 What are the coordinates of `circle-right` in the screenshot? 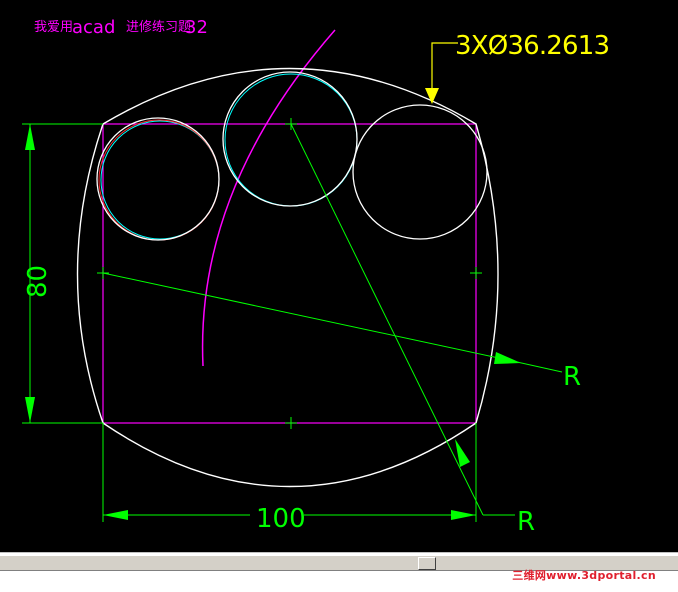 It's located at (420, 172).